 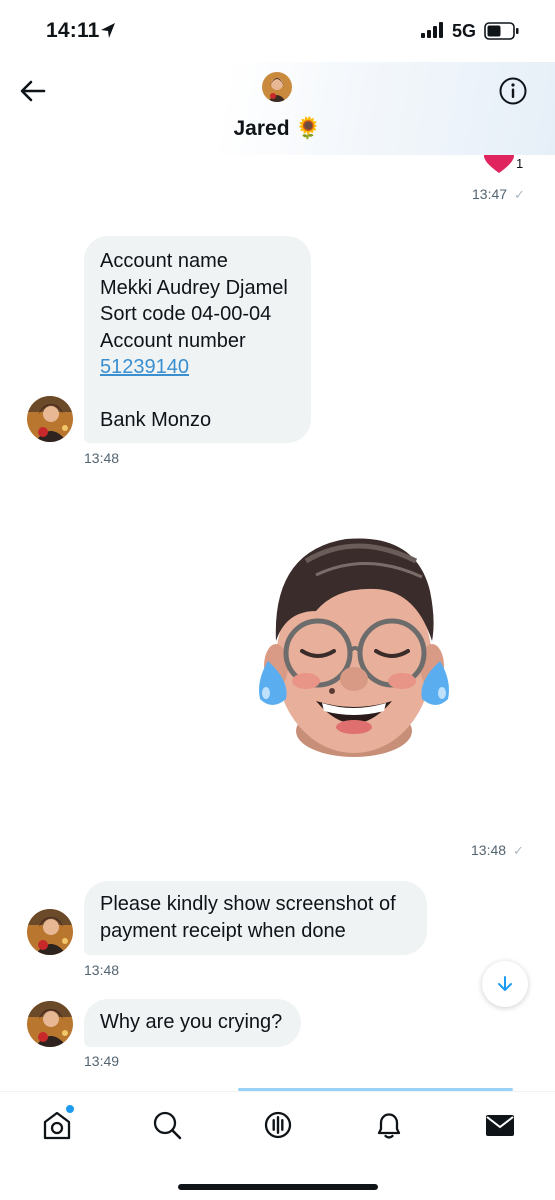 I want to click on memoji-sticker, so click(x=354, y=646).